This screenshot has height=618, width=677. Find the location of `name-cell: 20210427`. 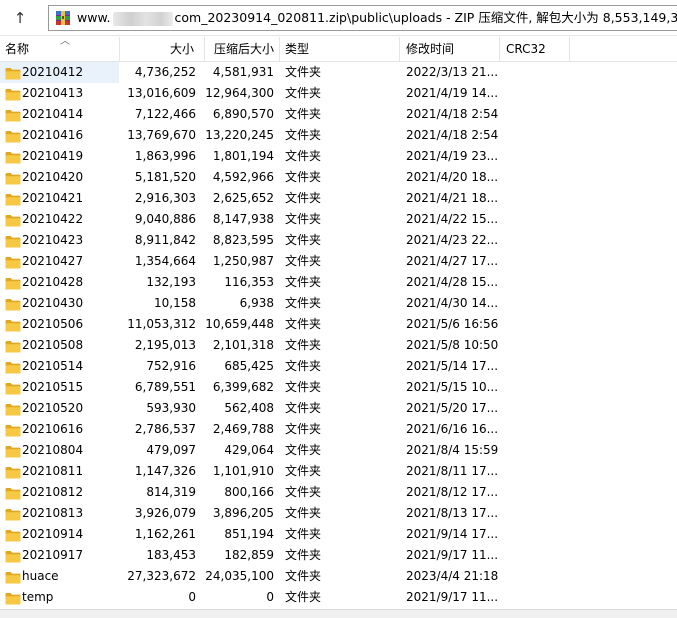

name-cell: 20210427 is located at coordinates (59, 261).